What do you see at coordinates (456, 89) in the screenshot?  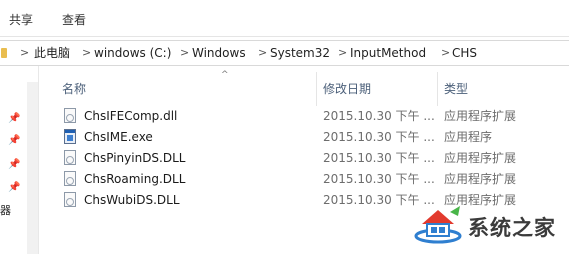 I see `column-type: 类型` at bounding box center [456, 89].